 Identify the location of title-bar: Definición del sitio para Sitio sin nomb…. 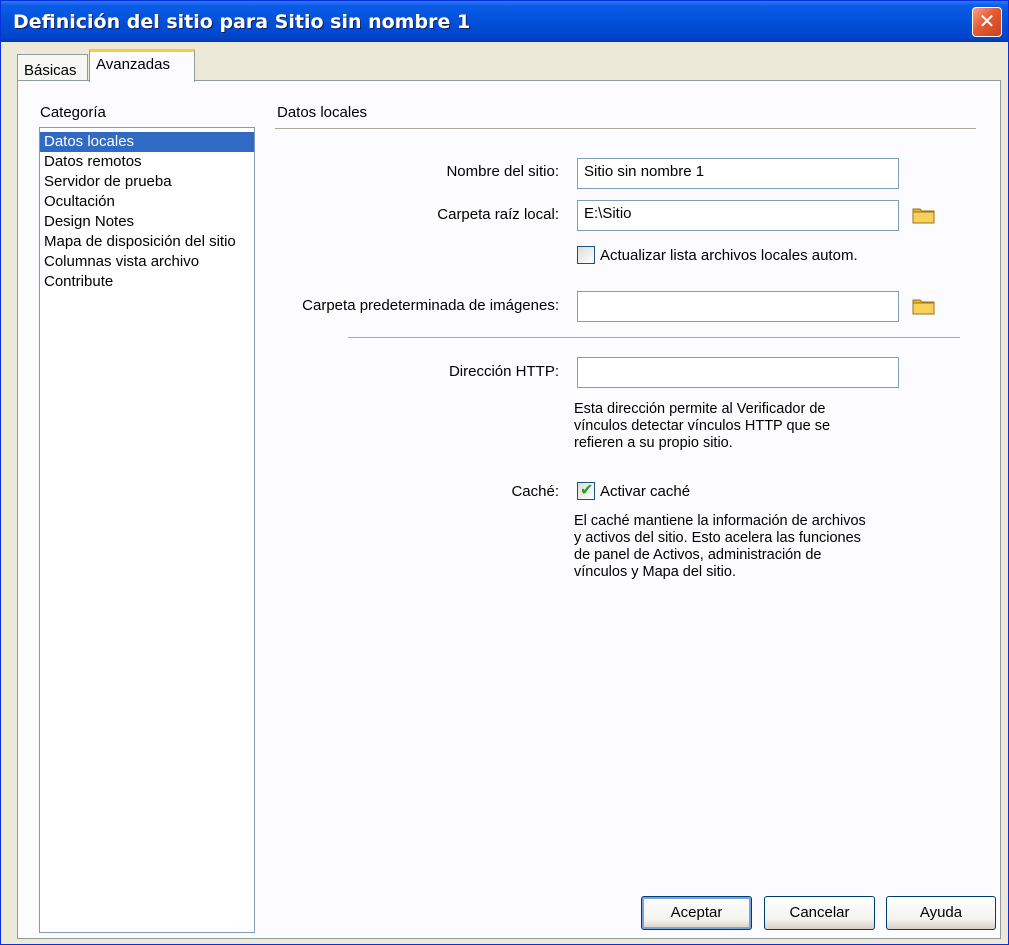
(504, 21).